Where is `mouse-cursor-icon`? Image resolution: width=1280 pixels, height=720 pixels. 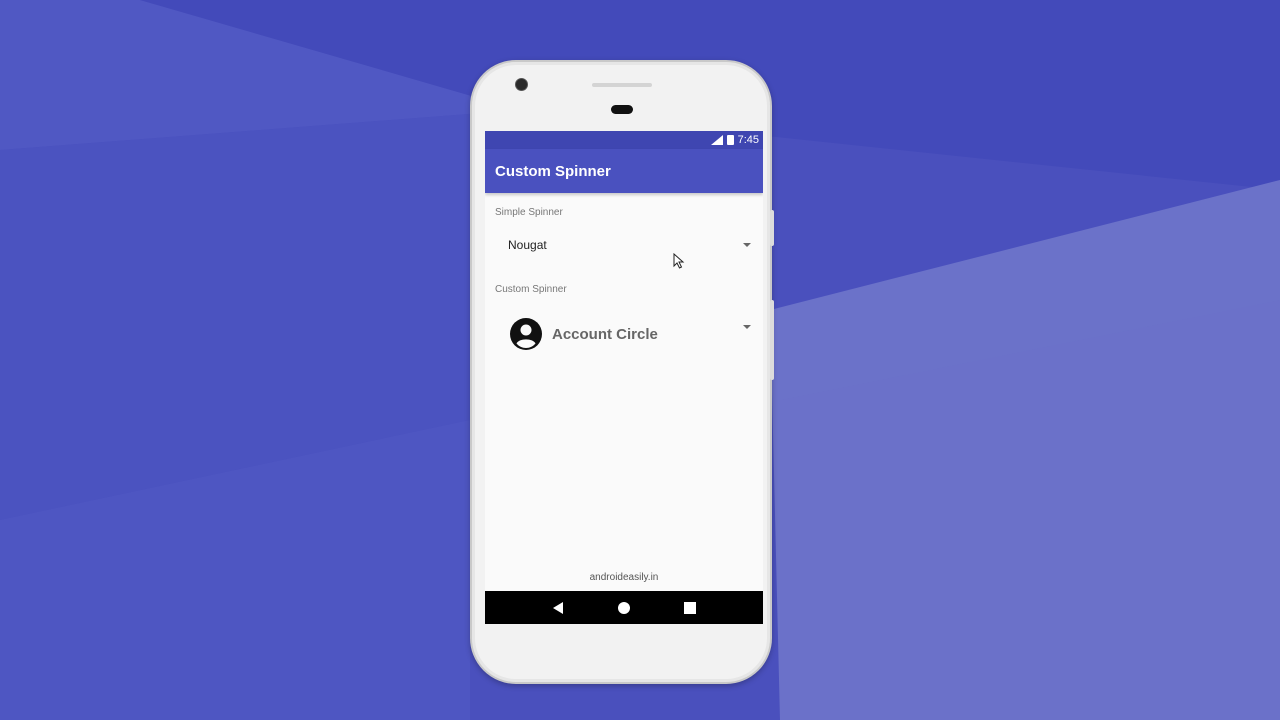 mouse-cursor-icon is located at coordinates (679, 261).